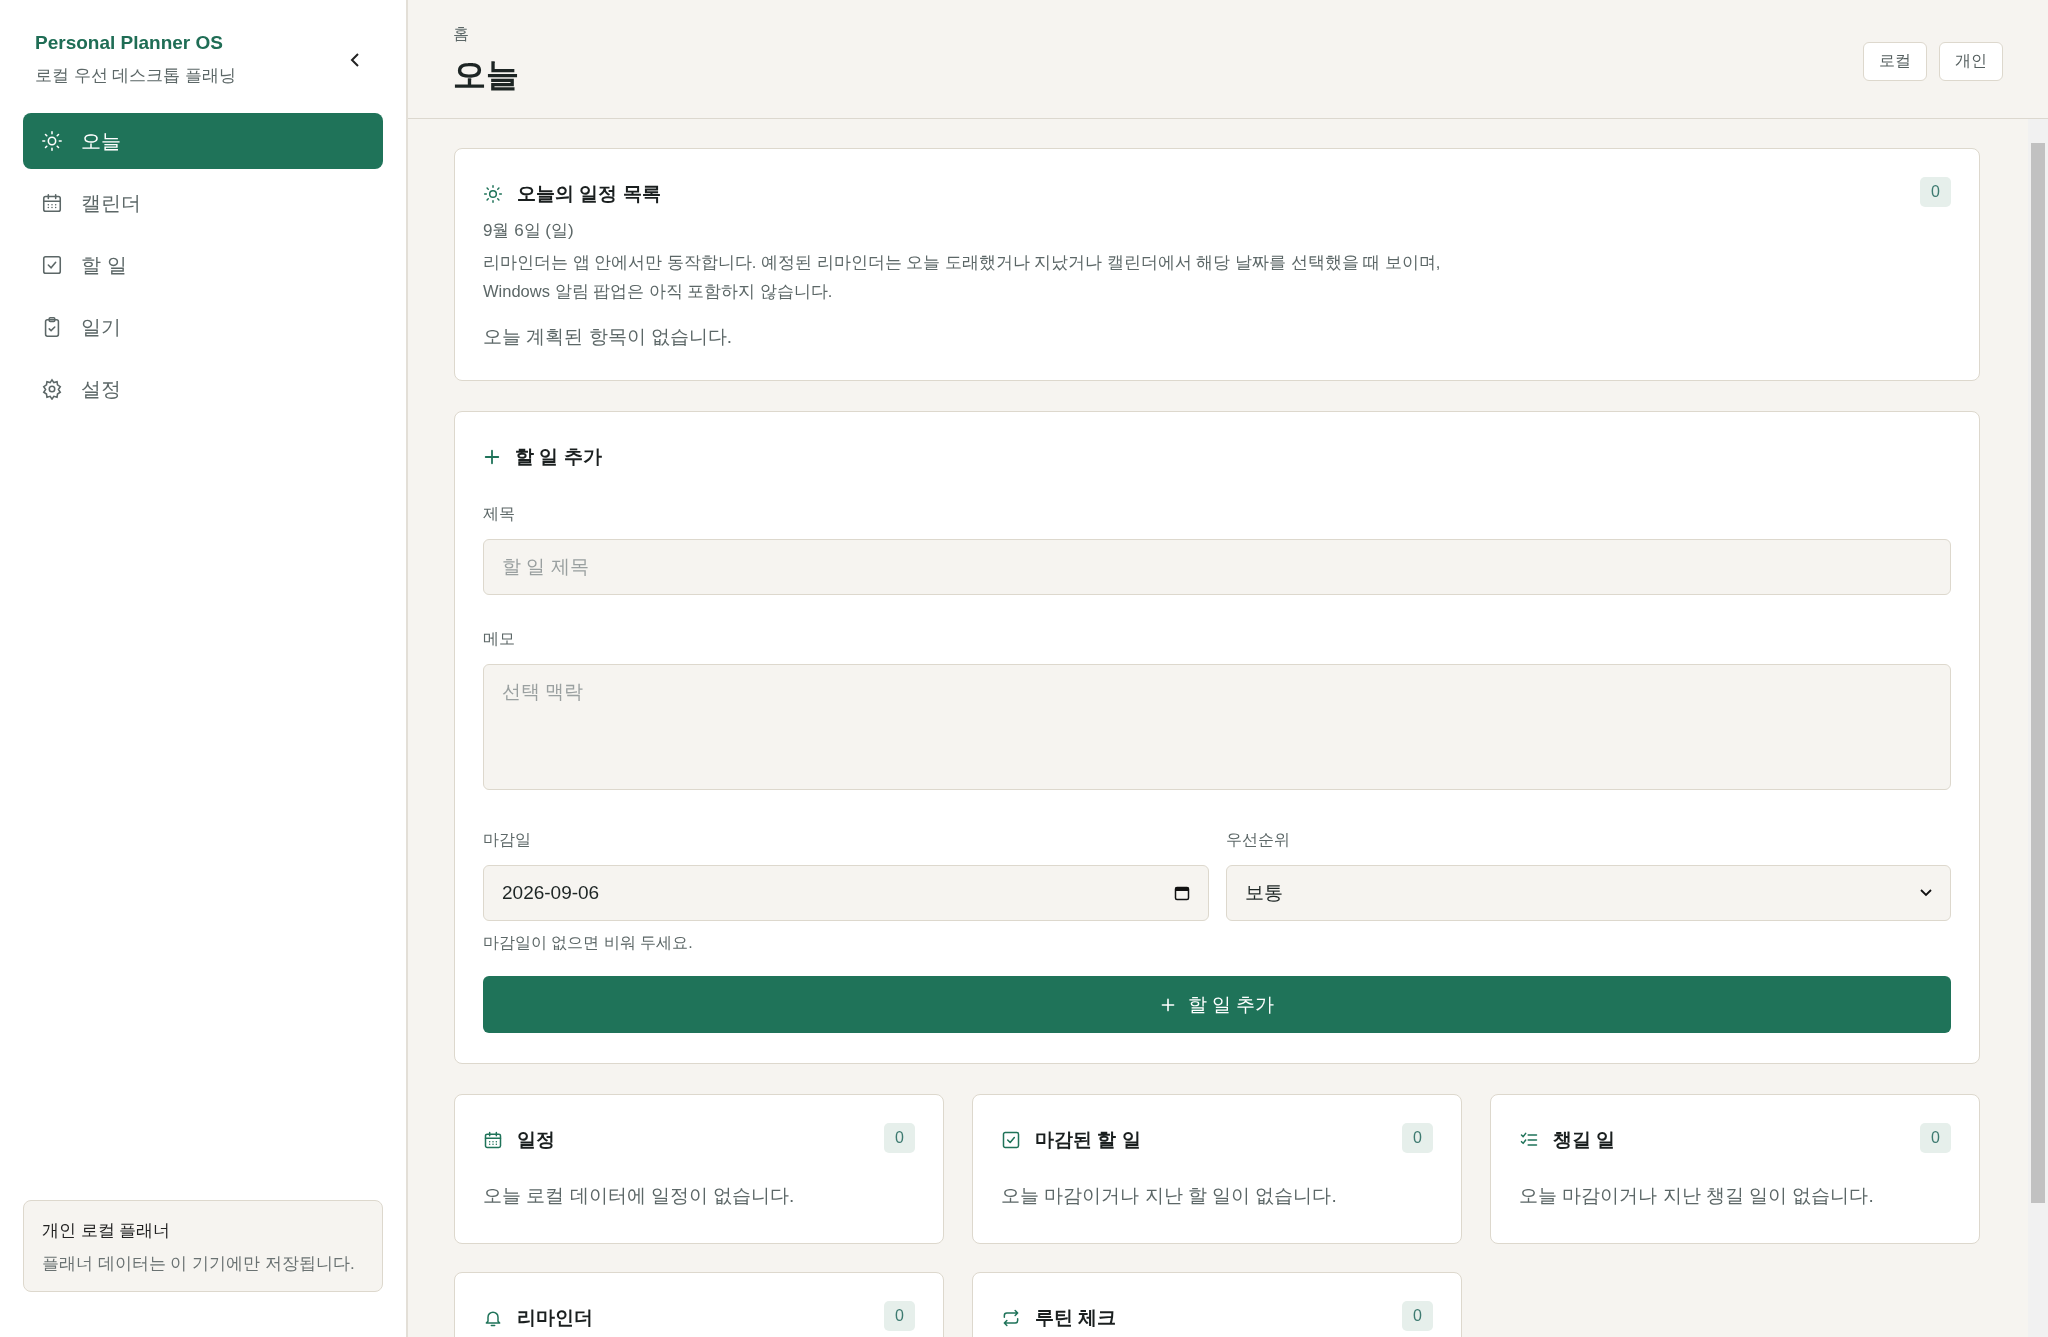 Image resolution: width=2048 pixels, height=1337 pixels. What do you see at coordinates (588, 943) in the screenshot?
I see `hint-text: 마감일이 없으면 비워 두세요.` at bounding box center [588, 943].